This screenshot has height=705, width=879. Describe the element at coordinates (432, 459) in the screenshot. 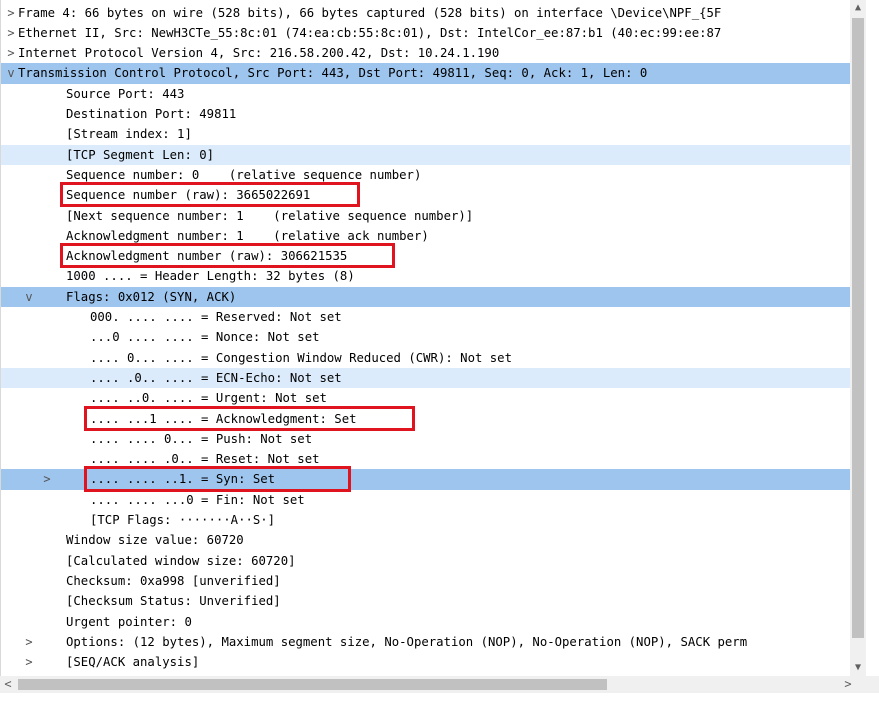

I see `tree-row: .... .... .0.. = Reset: Not set` at that location.